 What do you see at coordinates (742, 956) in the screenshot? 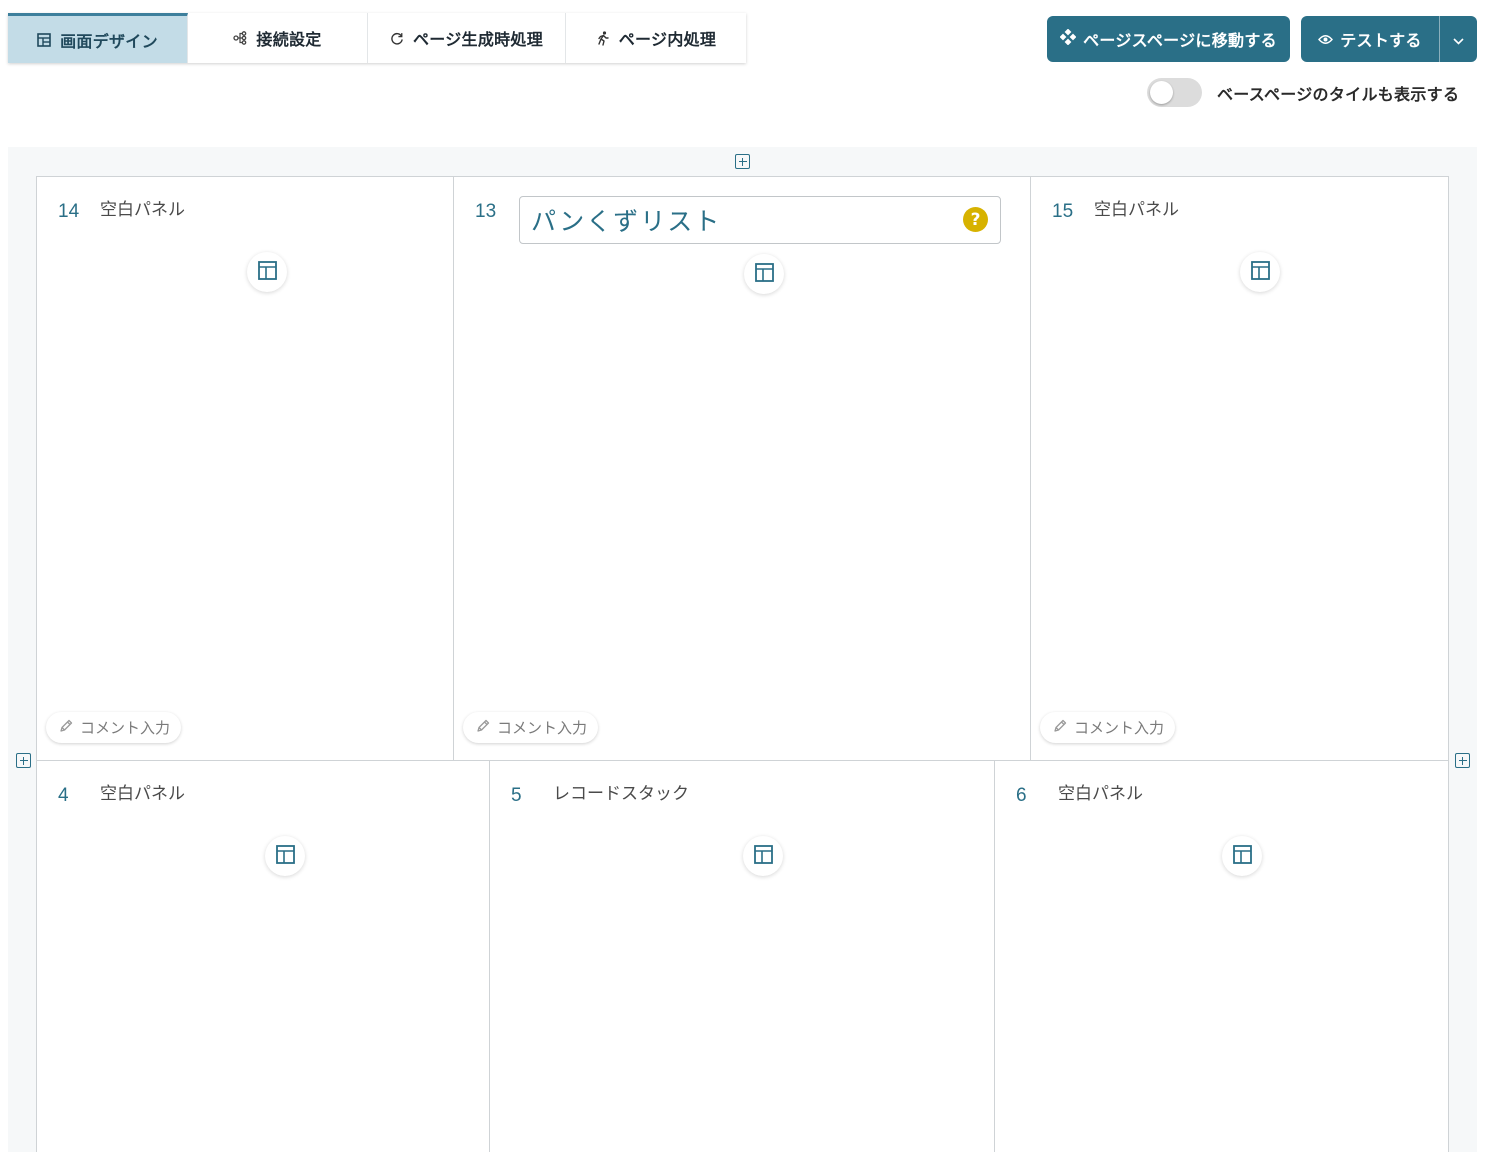
I see `panel-5: 5 レコードスタック` at bounding box center [742, 956].